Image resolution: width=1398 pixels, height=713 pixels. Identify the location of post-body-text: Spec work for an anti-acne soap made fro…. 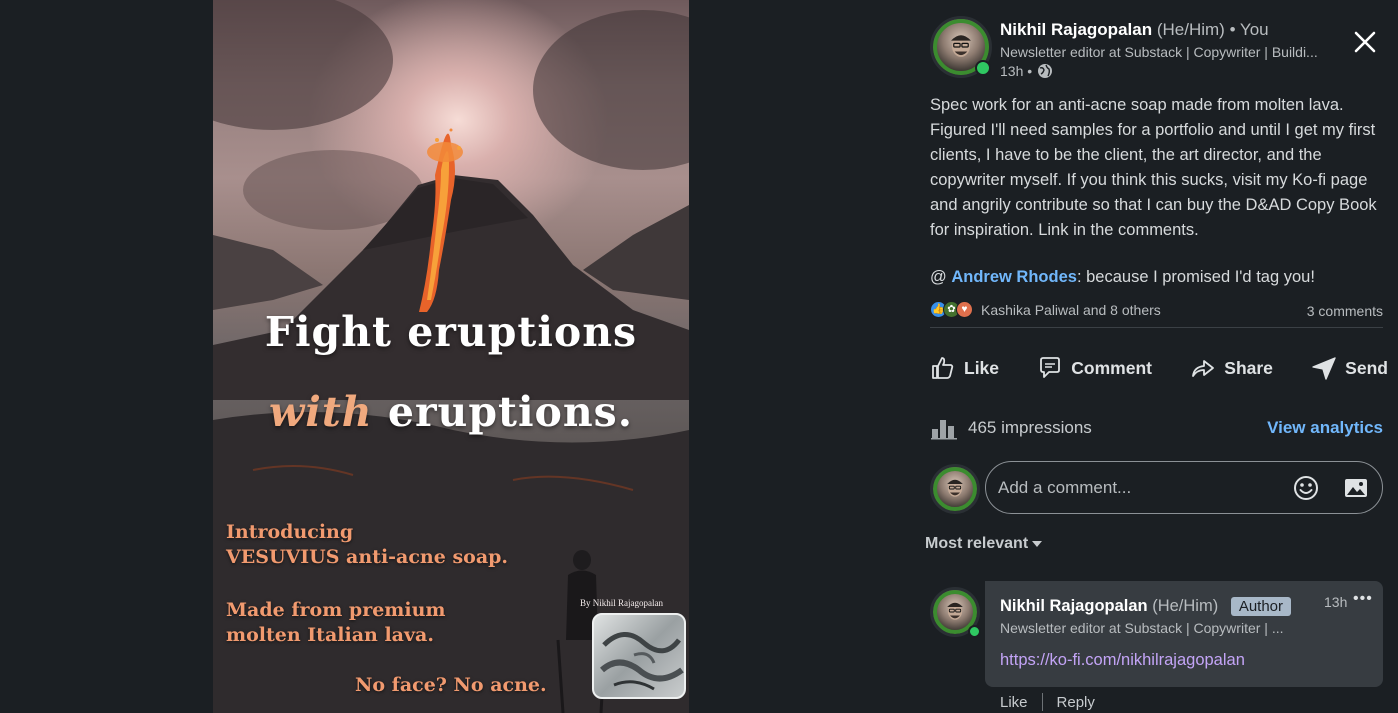
(1153, 167).